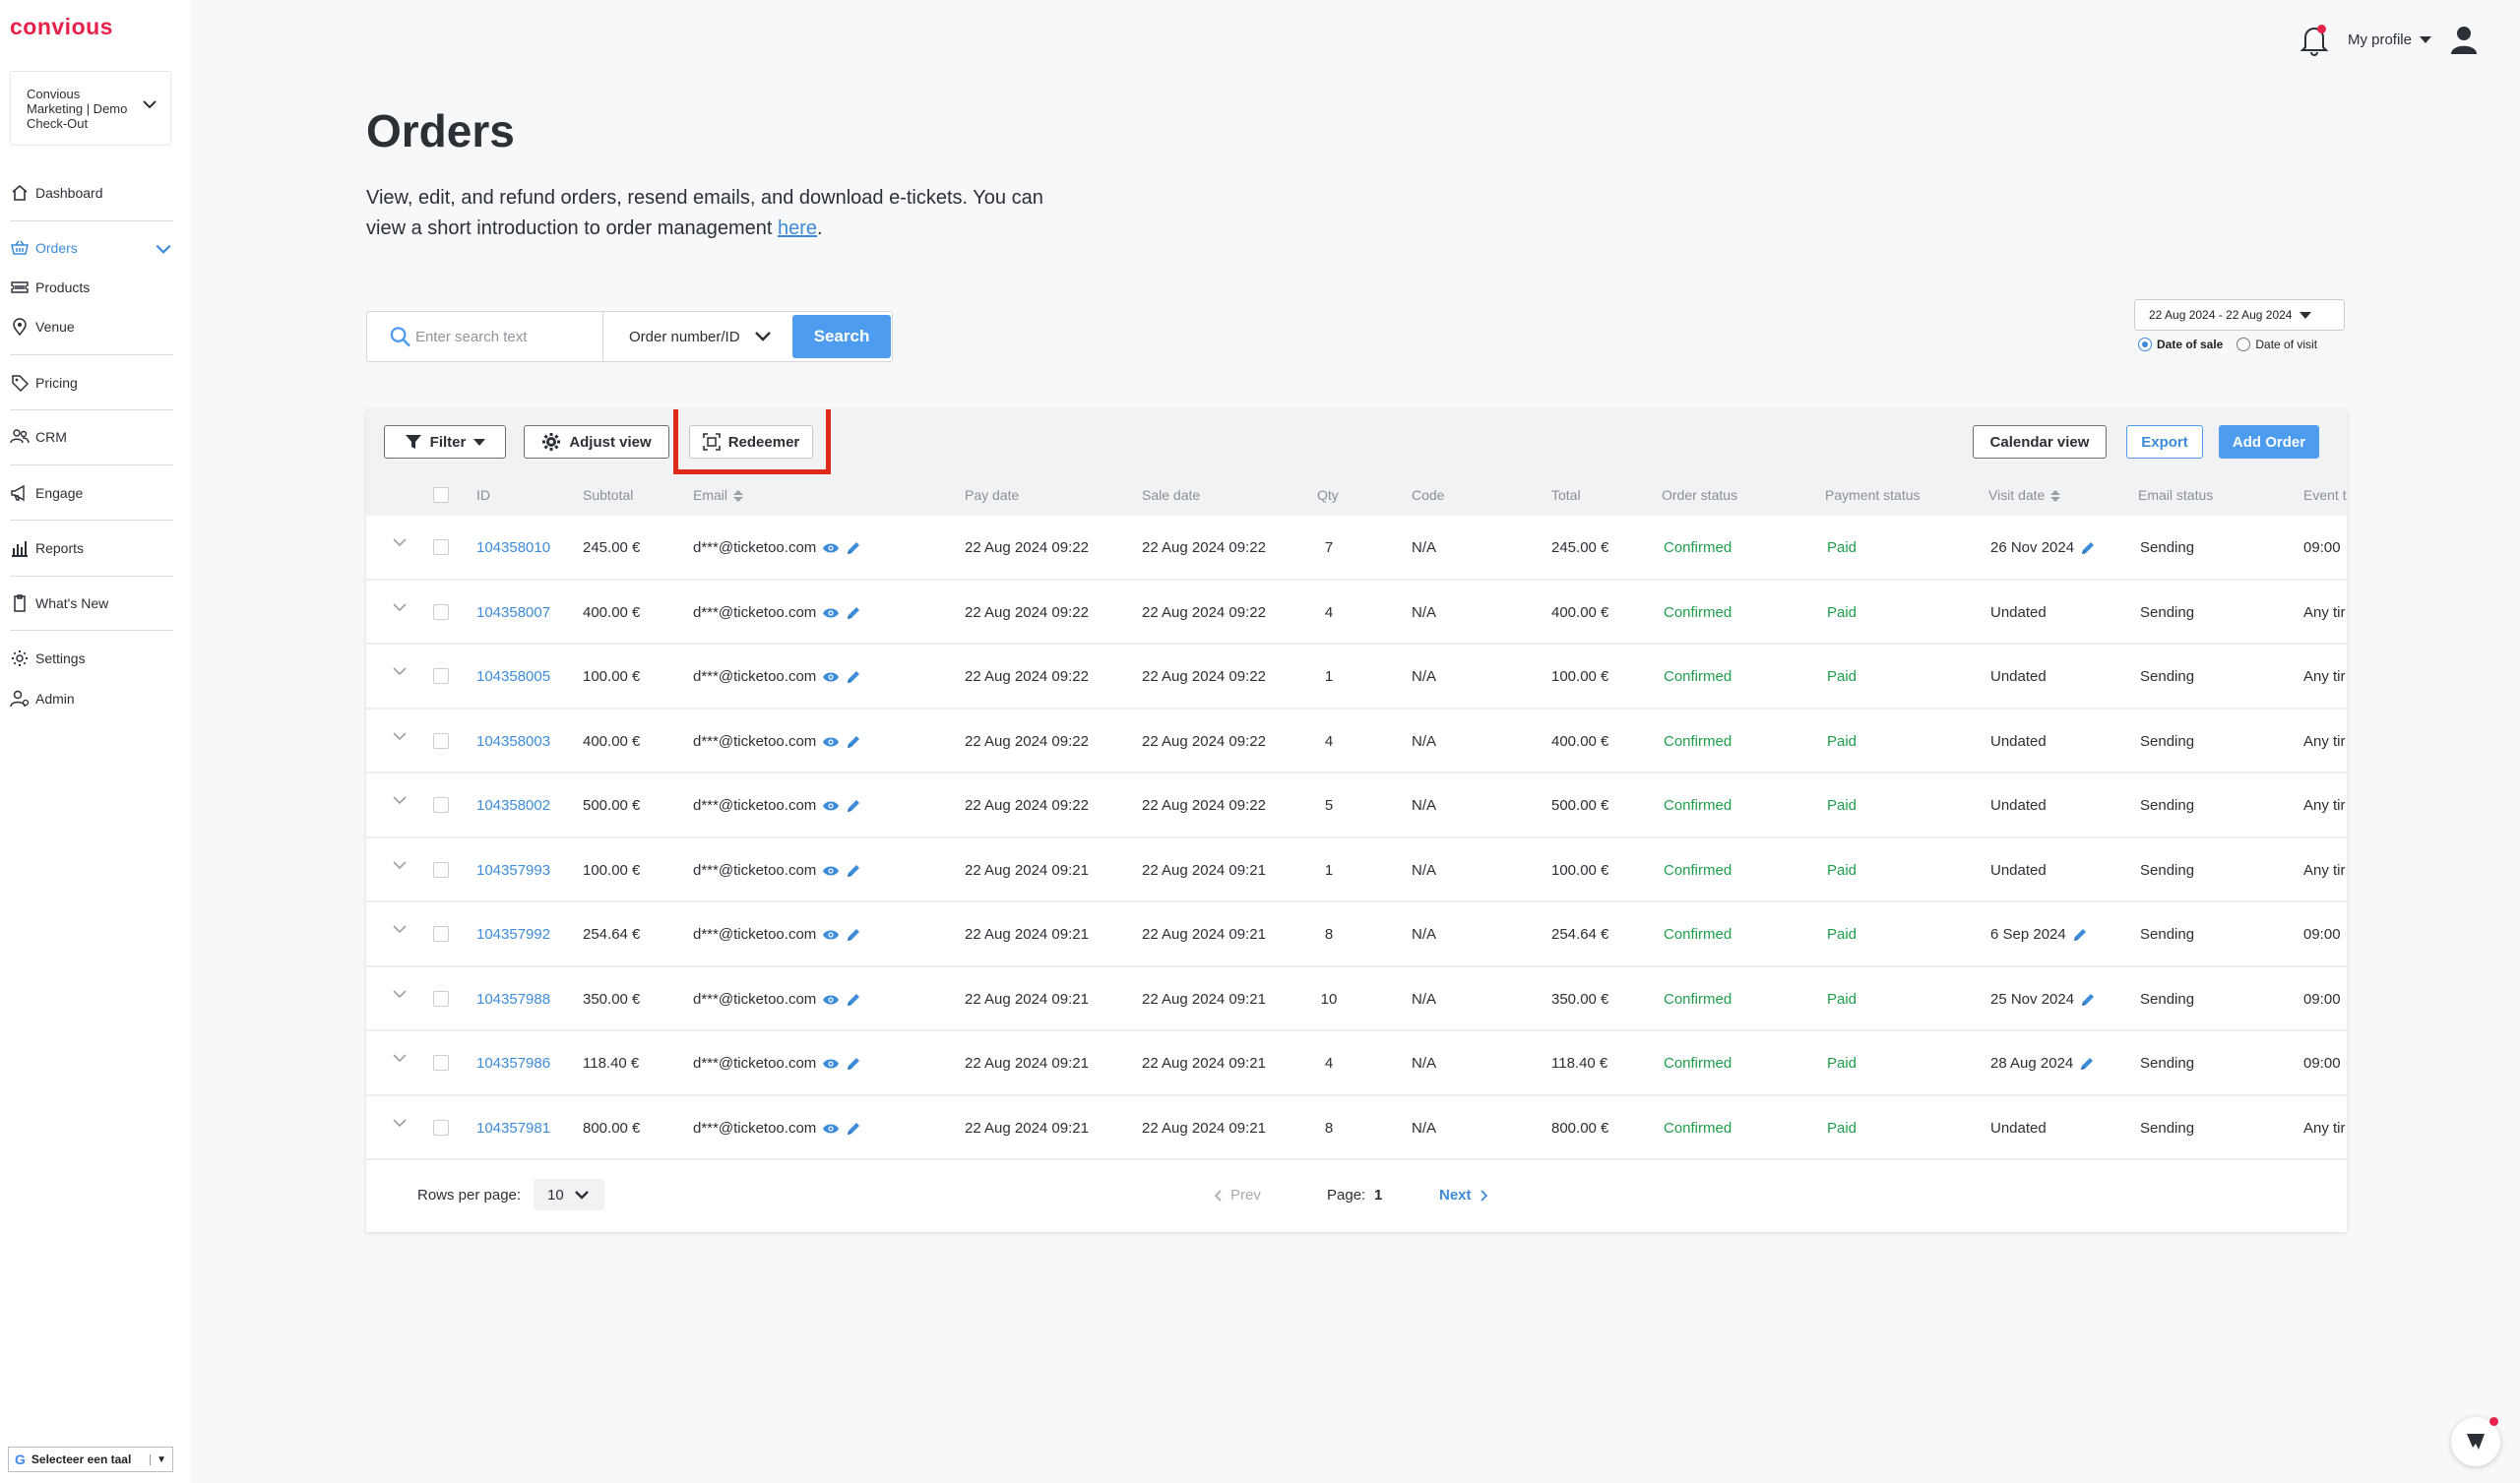 The height and width of the screenshot is (1483, 2520). I want to click on cell-text: 104358005, so click(513, 676).